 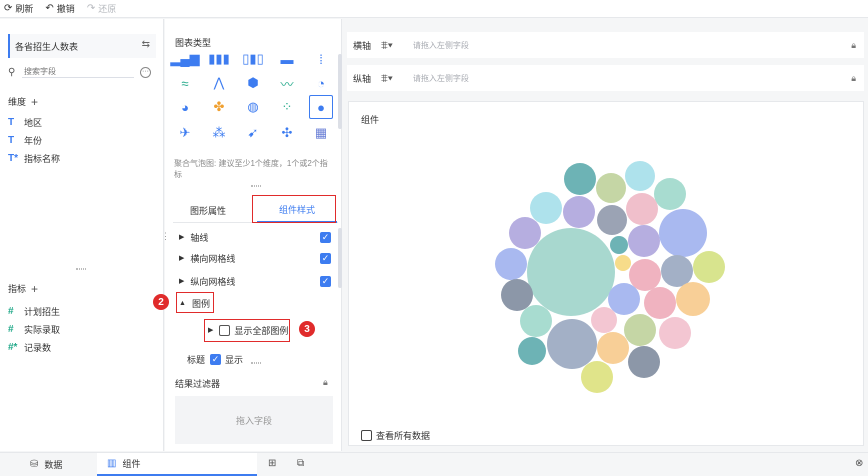 I want to click on add-measure-icon: +, so click(x=34, y=289).